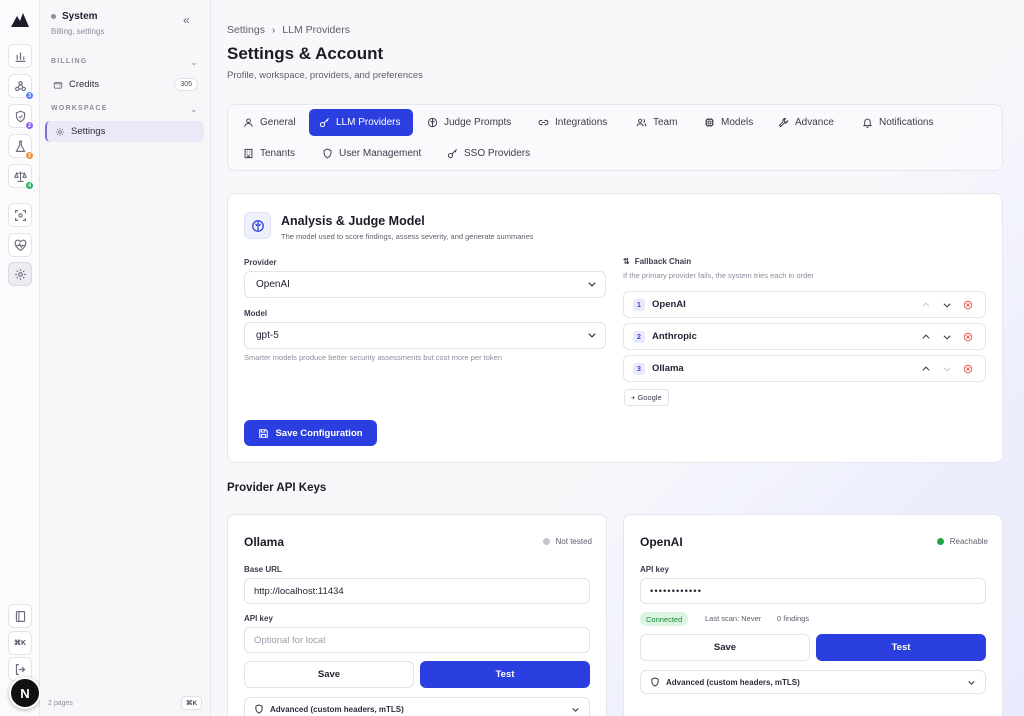  What do you see at coordinates (425, 284) in the screenshot?
I see `provider-select: OpenAI` at bounding box center [425, 284].